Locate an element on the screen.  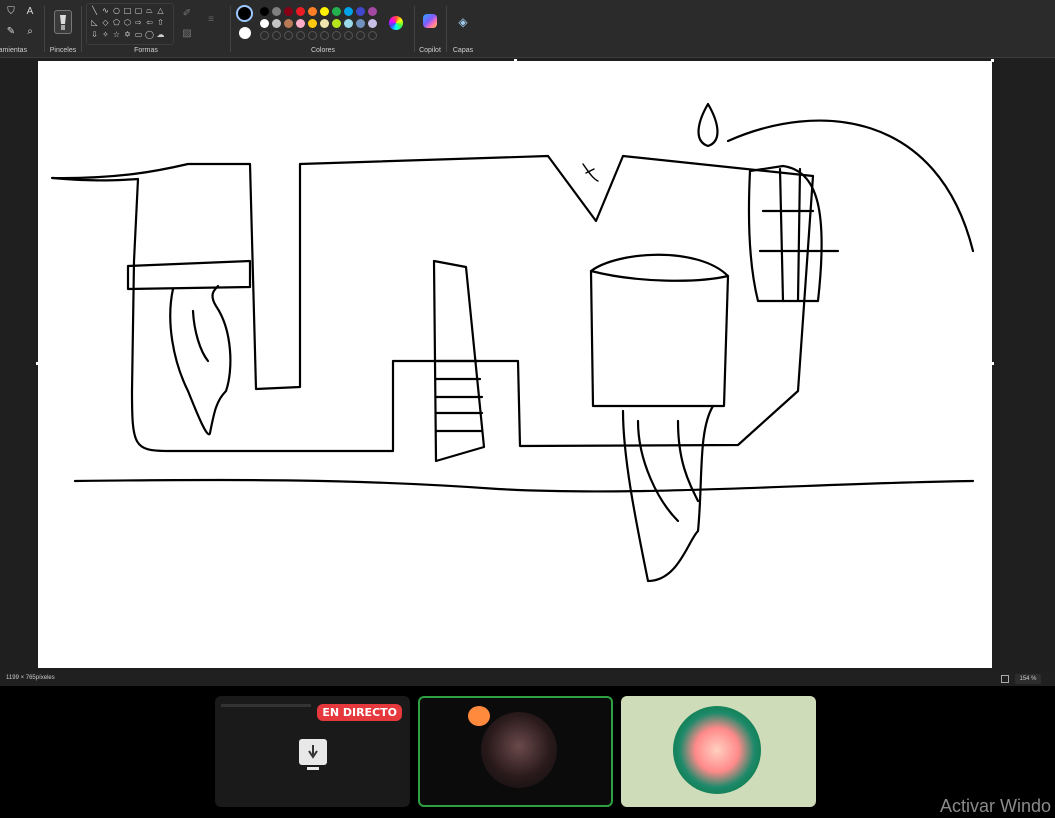
participant-tile is located at coordinates (718, 751).